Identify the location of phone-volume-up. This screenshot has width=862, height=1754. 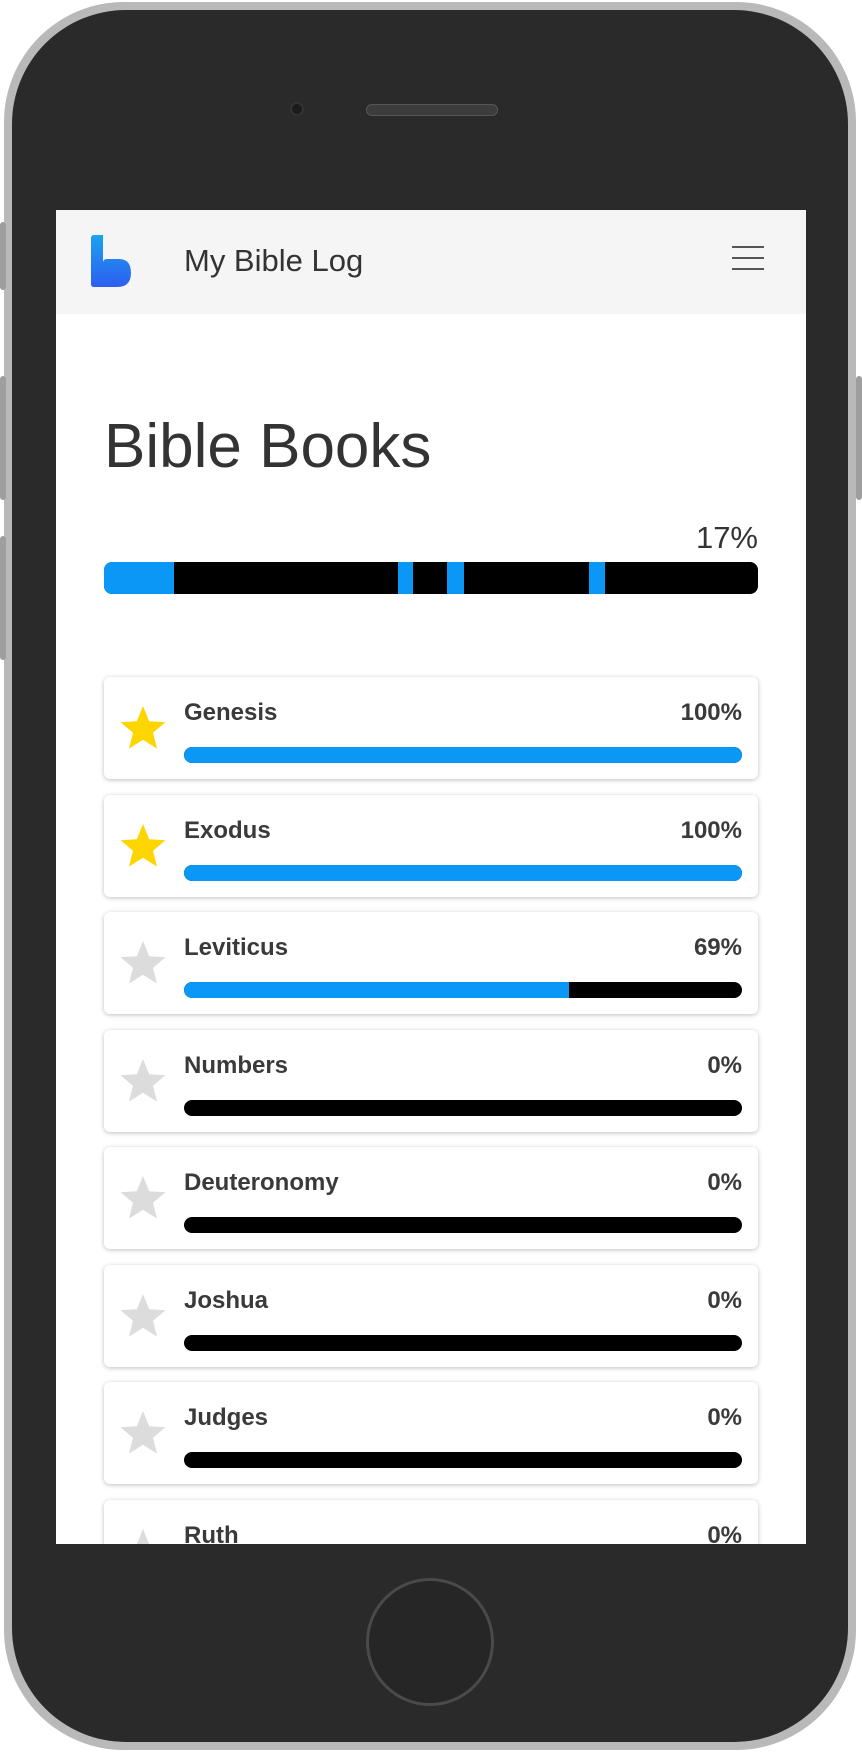
(3, 438).